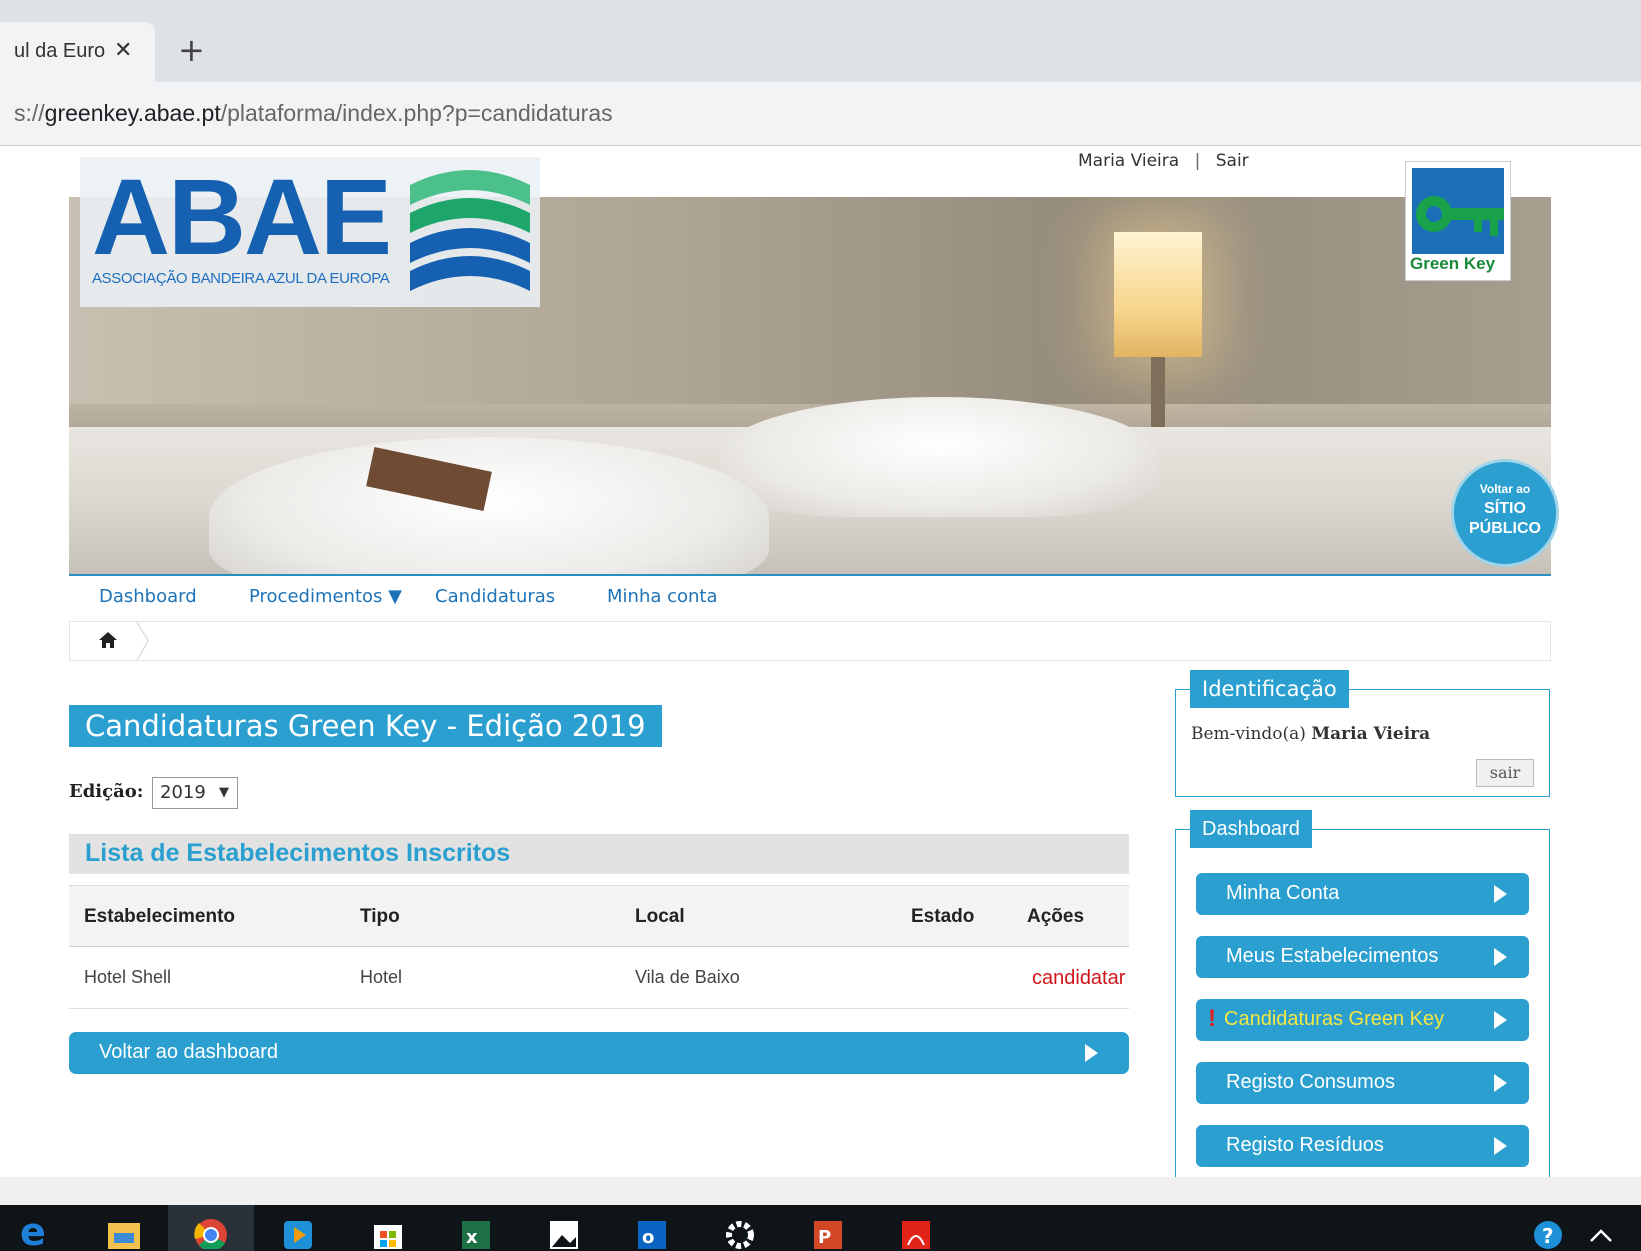  Describe the element at coordinates (298, 1231) in the screenshot. I see `media-player-icon` at that location.